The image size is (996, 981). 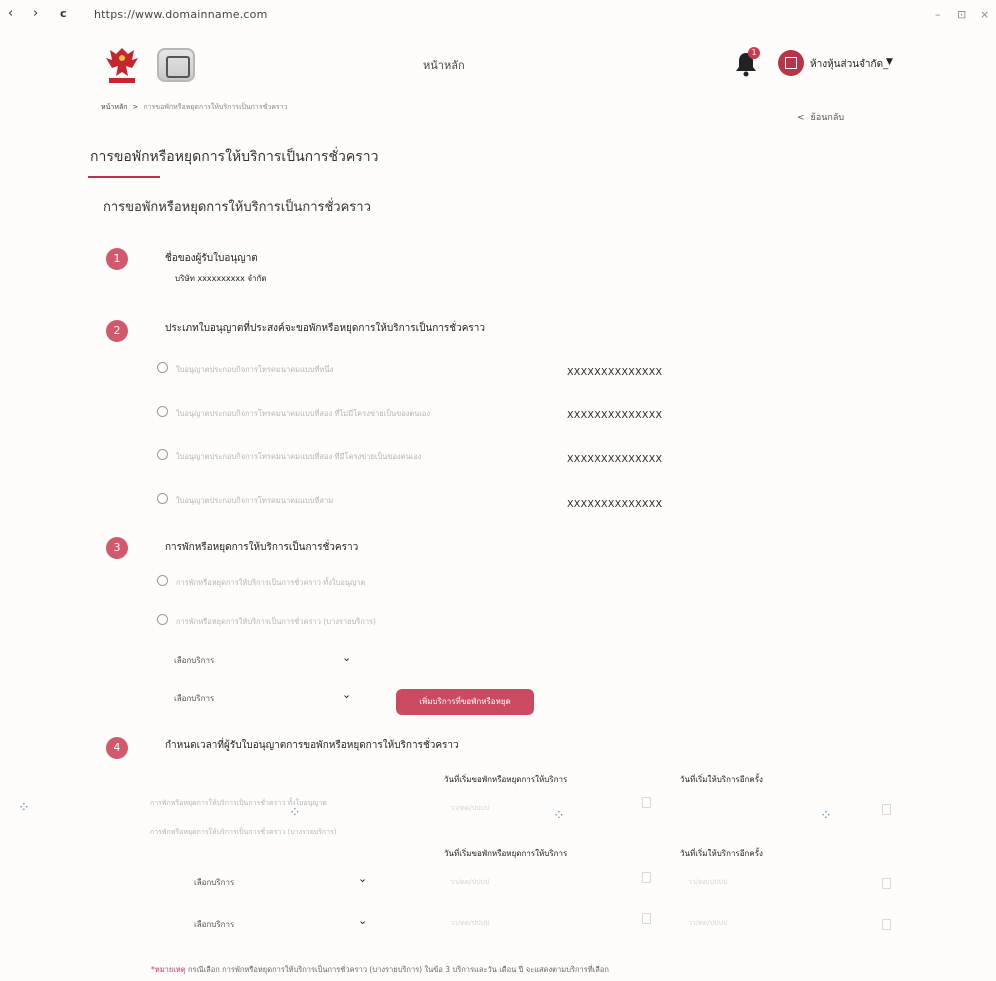 What do you see at coordinates (465, 702) in the screenshot?
I see `add-service-button: เพิ่มบริการที่ขอพักหรือหยุด` at bounding box center [465, 702].